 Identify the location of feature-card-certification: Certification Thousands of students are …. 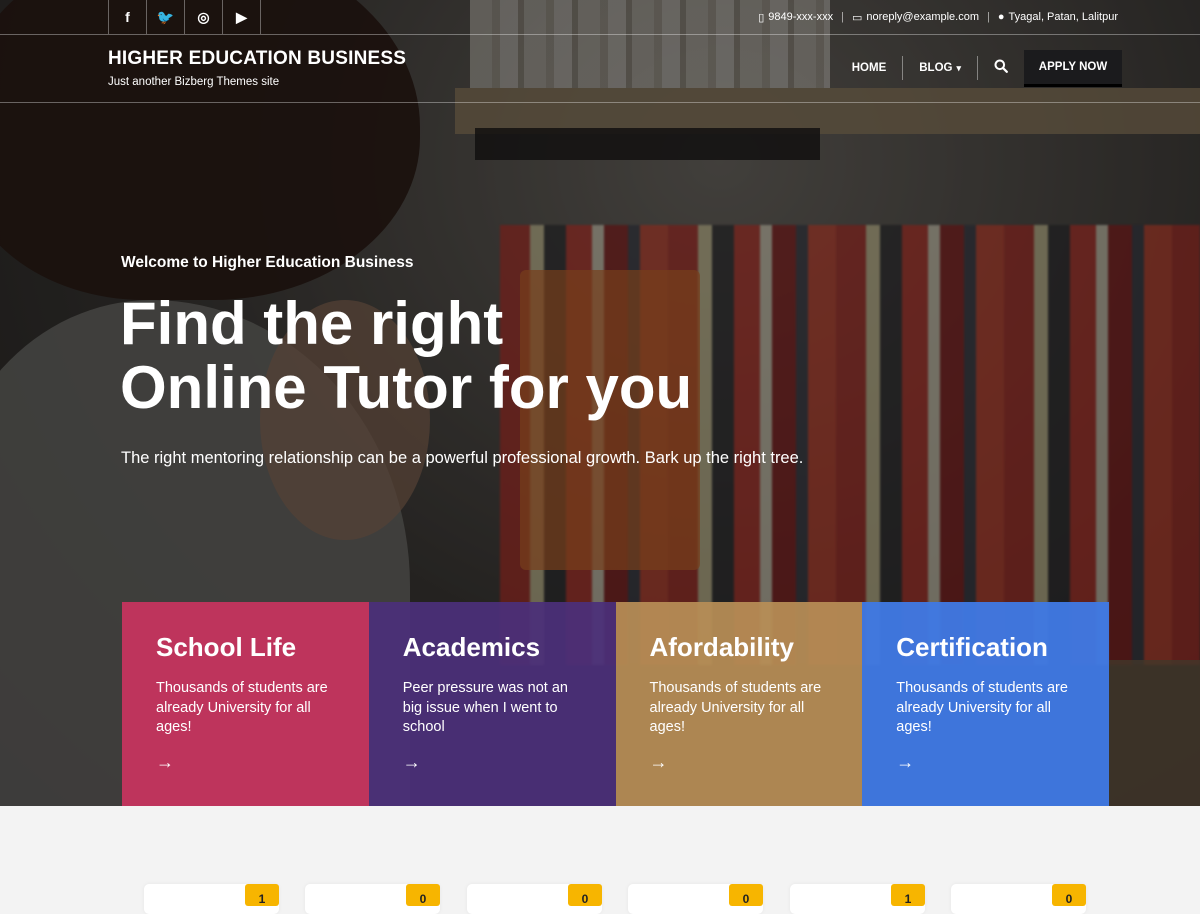
(985, 704).